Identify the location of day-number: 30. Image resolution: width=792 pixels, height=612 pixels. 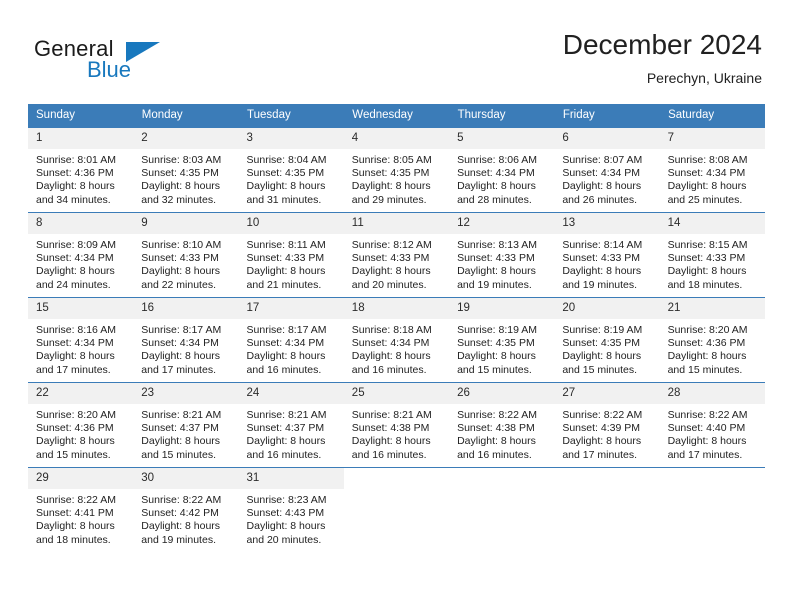
(186, 478).